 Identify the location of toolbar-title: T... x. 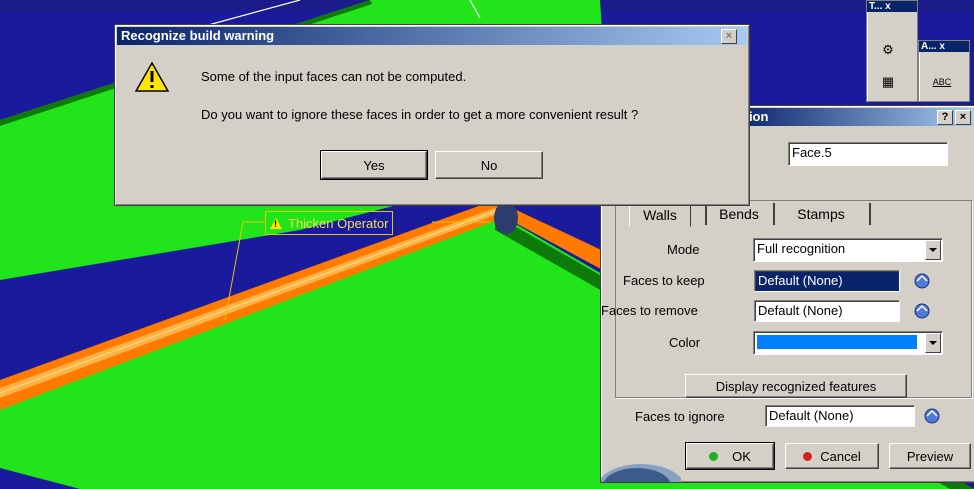
(892, 6).